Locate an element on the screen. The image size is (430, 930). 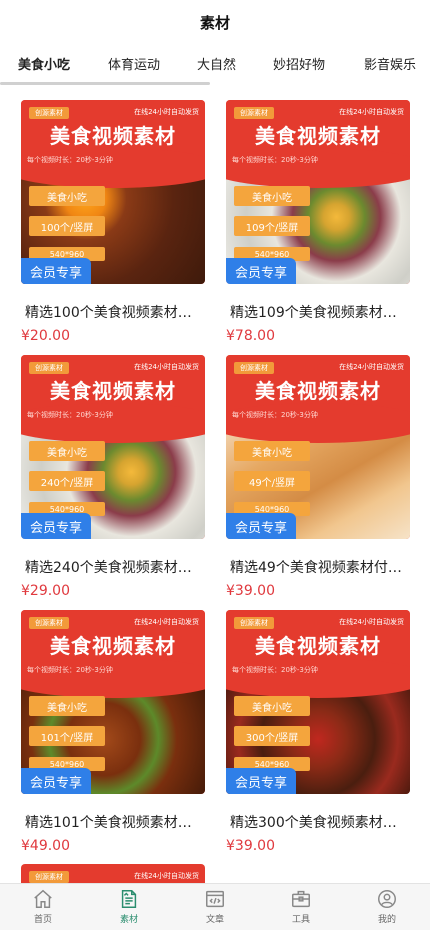
article-icon is located at coordinates (215, 899).